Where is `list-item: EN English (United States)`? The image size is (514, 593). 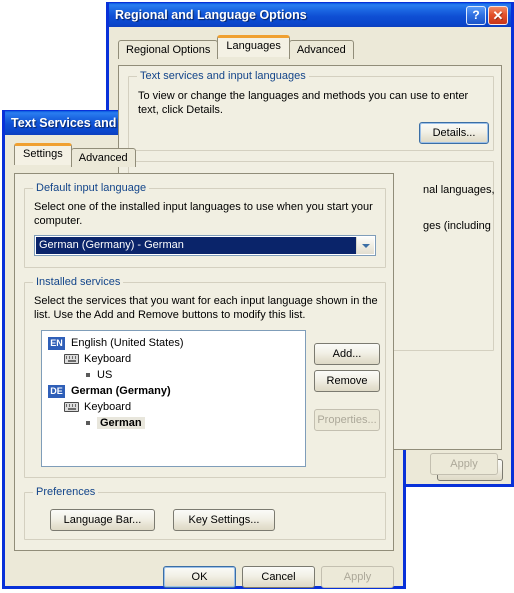 list-item: EN English (United States) is located at coordinates (173, 343).